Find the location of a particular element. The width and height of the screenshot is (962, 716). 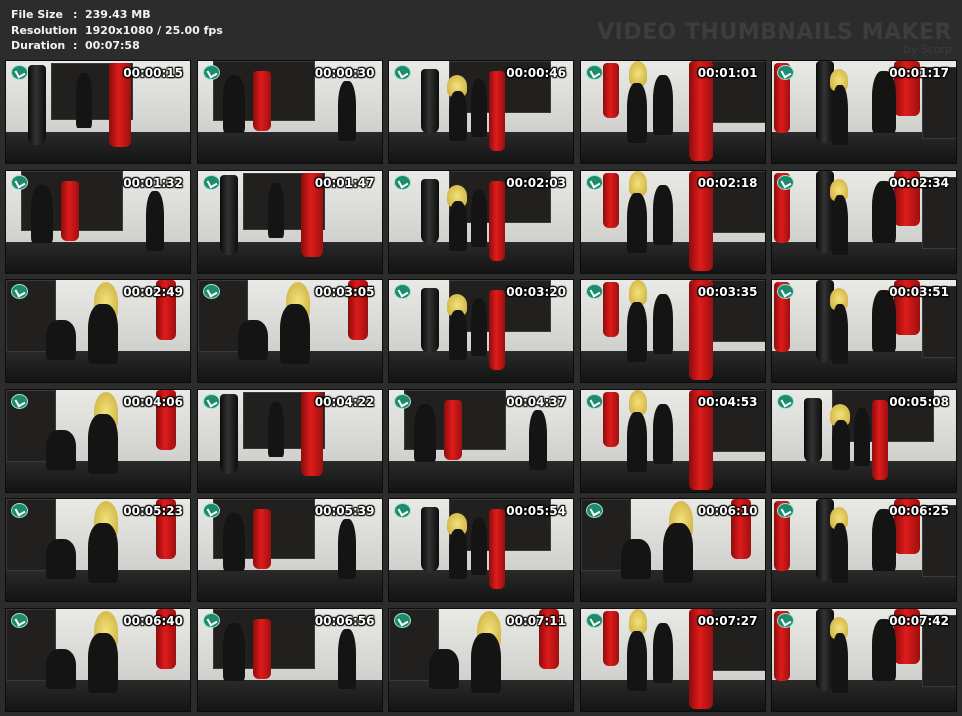

file-size-row: File Size : 239.43 MB is located at coordinates (117, 15).